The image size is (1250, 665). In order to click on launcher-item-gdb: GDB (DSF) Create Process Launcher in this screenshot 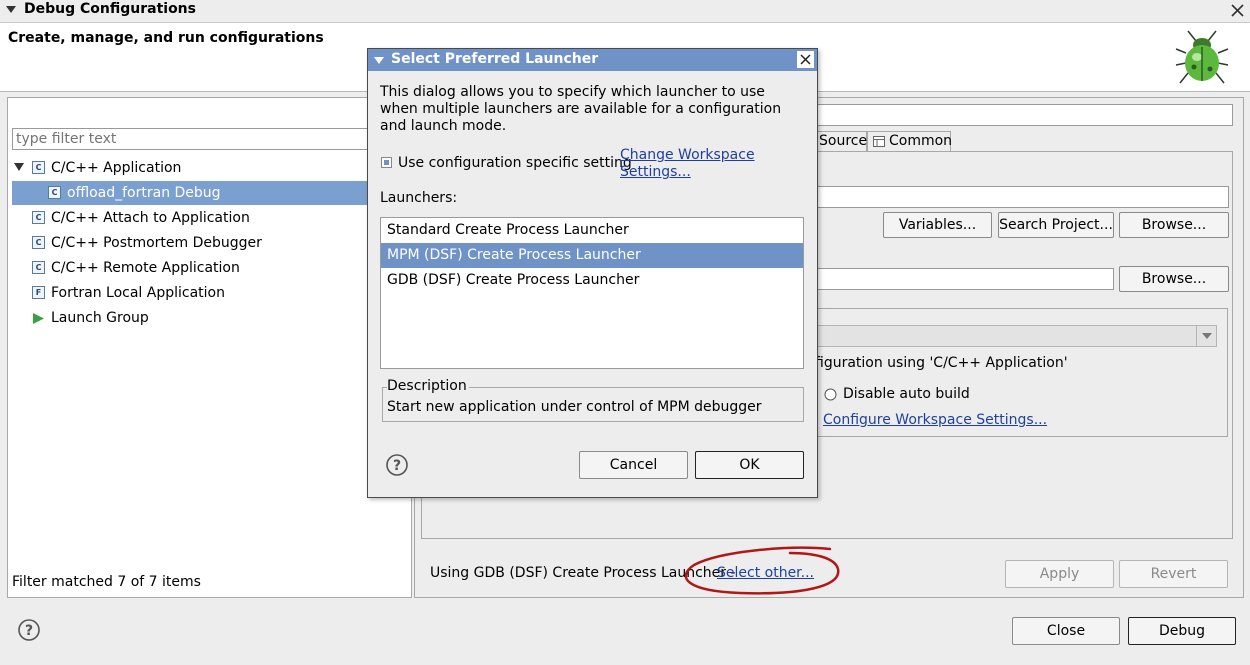, I will do `click(592, 280)`.